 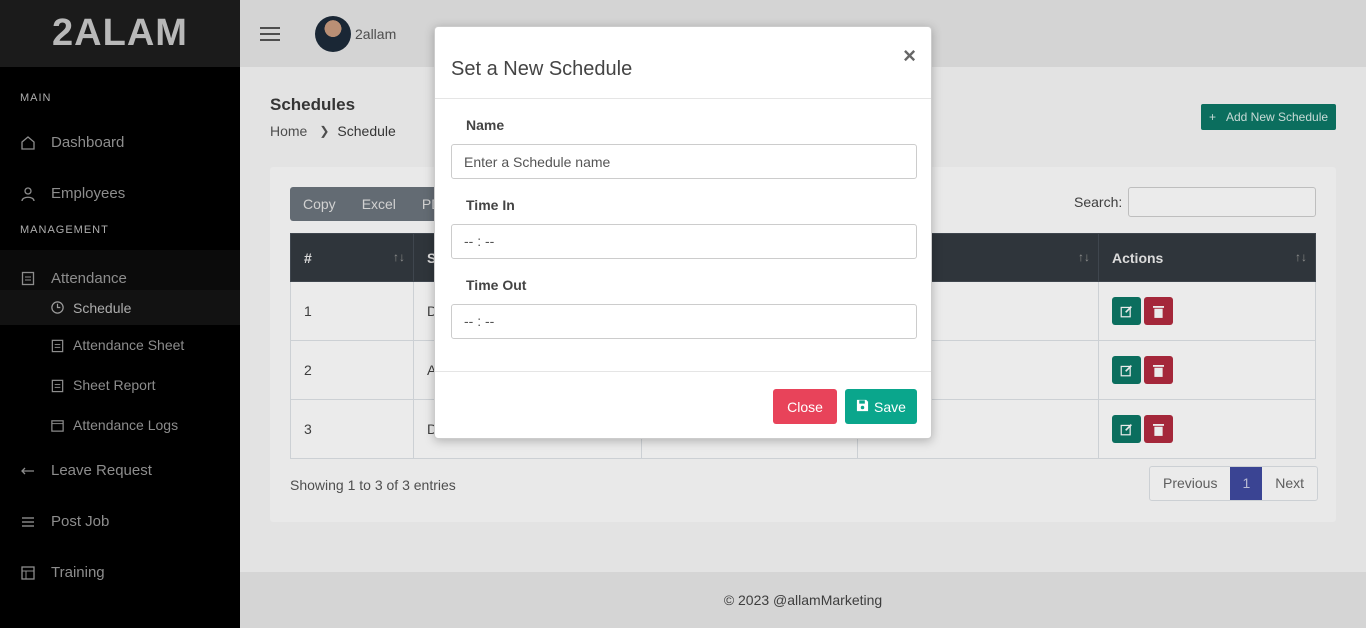 What do you see at coordinates (805, 406) in the screenshot?
I see `close-button: Close` at bounding box center [805, 406].